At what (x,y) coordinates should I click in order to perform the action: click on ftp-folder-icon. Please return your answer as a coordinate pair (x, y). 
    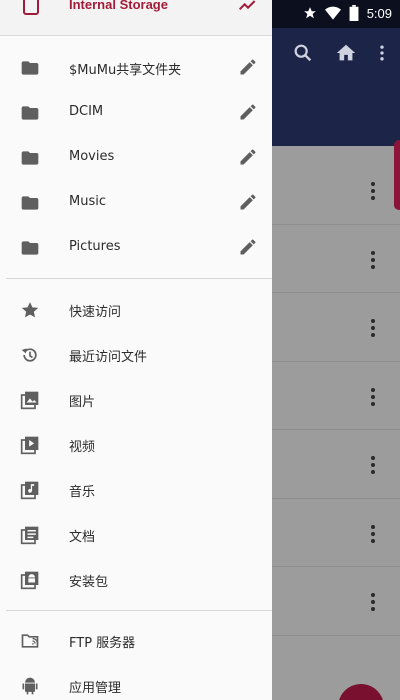
    Looking at the image, I should click on (30, 641).